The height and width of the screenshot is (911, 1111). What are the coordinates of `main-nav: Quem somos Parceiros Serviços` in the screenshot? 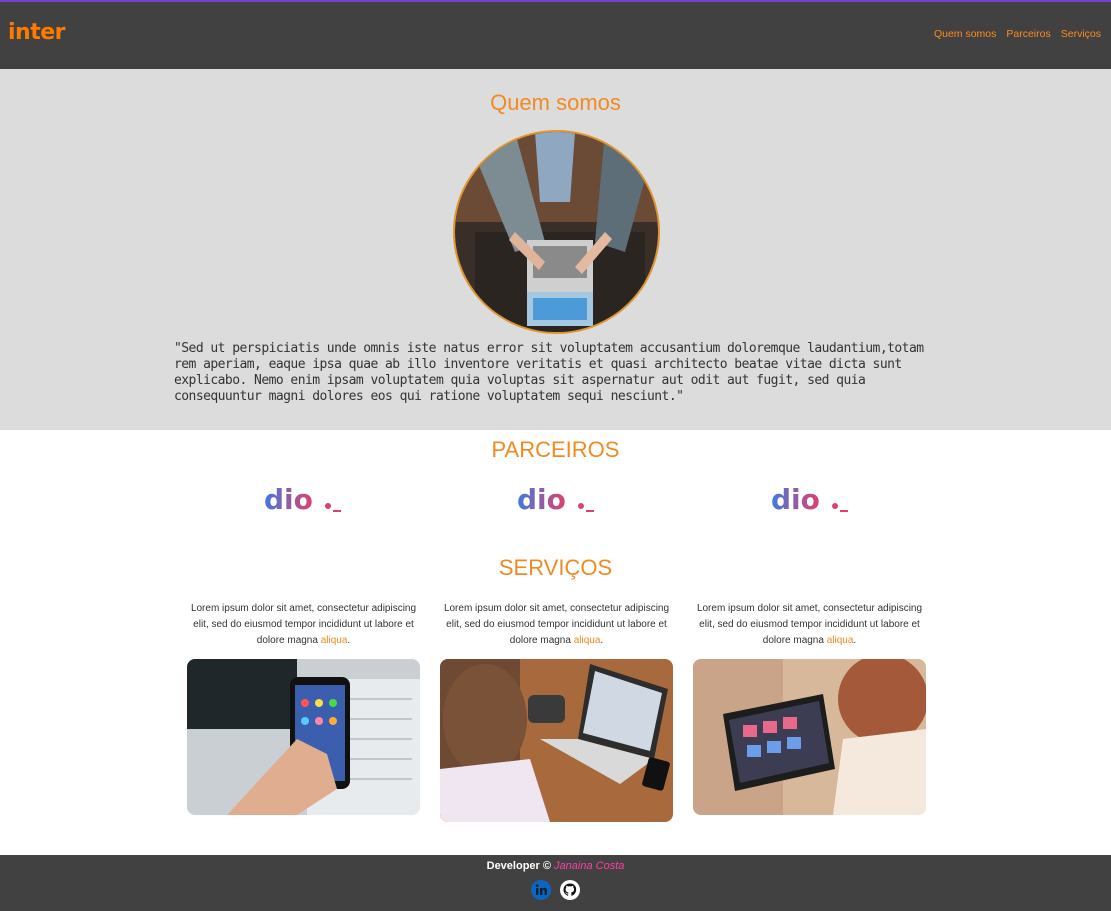 It's located at (1017, 34).